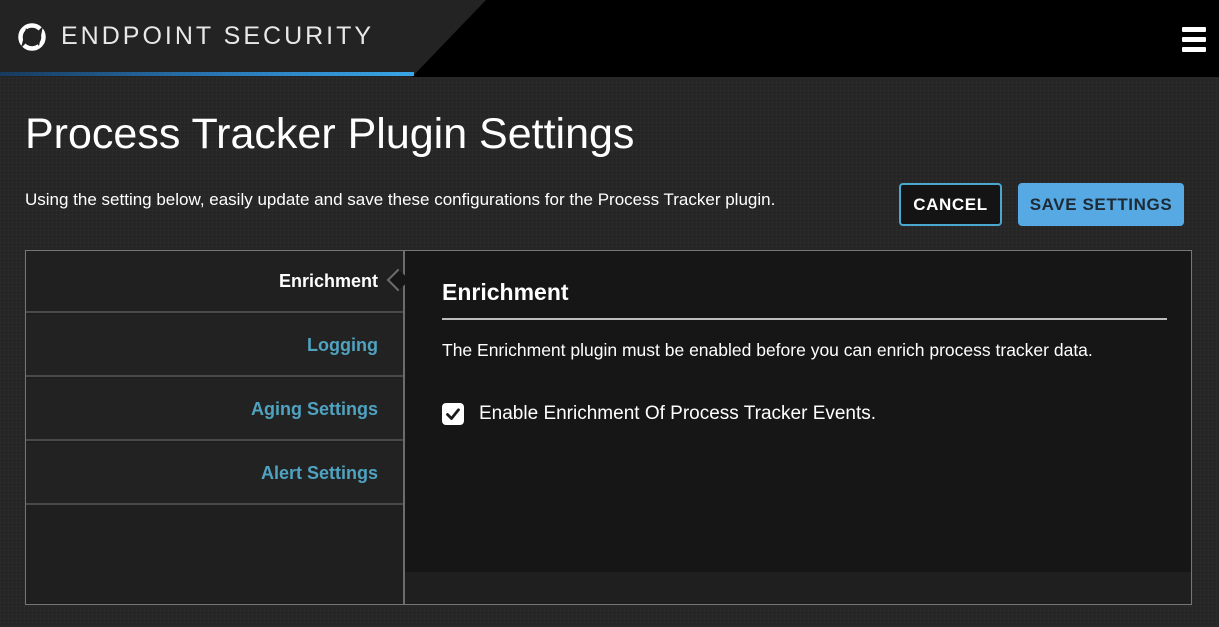 The image size is (1219, 627). I want to click on nav-item-logging: Logging, so click(214, 346).